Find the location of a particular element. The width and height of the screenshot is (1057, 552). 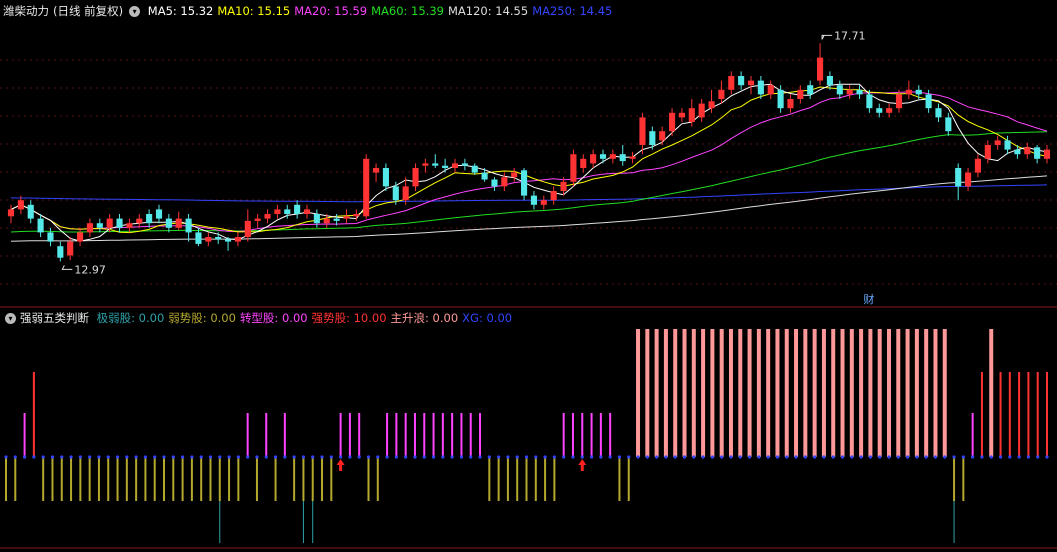

low-pointer is located at coordinates (67, 267).